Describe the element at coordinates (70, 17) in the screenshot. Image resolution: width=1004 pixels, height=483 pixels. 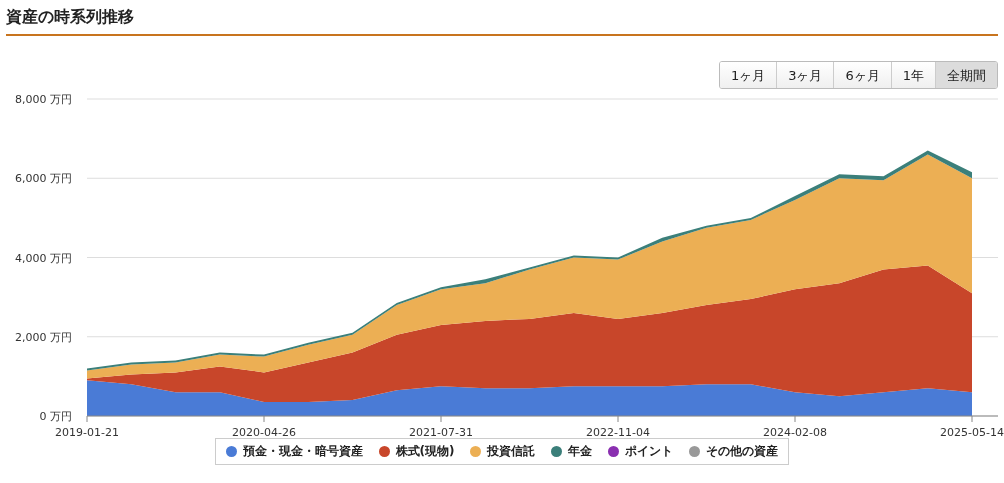
I see `section-title: 資産の時系列推移` at that location.